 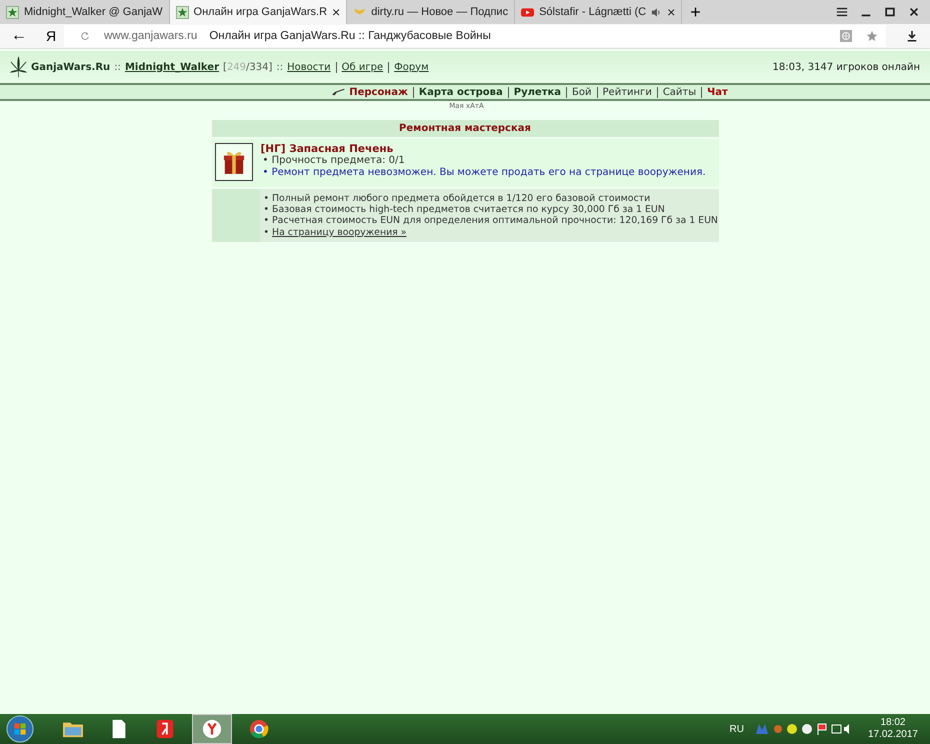 I want to click on browser-icon, so click(x=212, y=729).